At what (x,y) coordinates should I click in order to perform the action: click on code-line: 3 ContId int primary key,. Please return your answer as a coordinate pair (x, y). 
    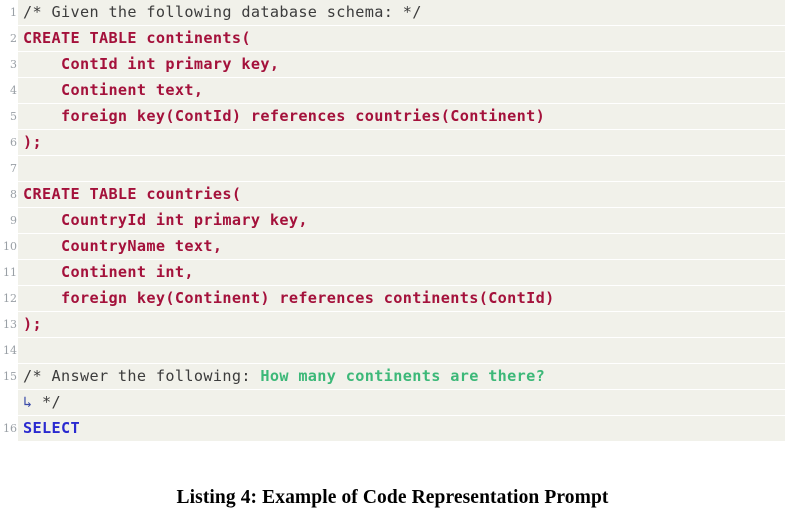
    Looking at the image, I should click on (392, 65).